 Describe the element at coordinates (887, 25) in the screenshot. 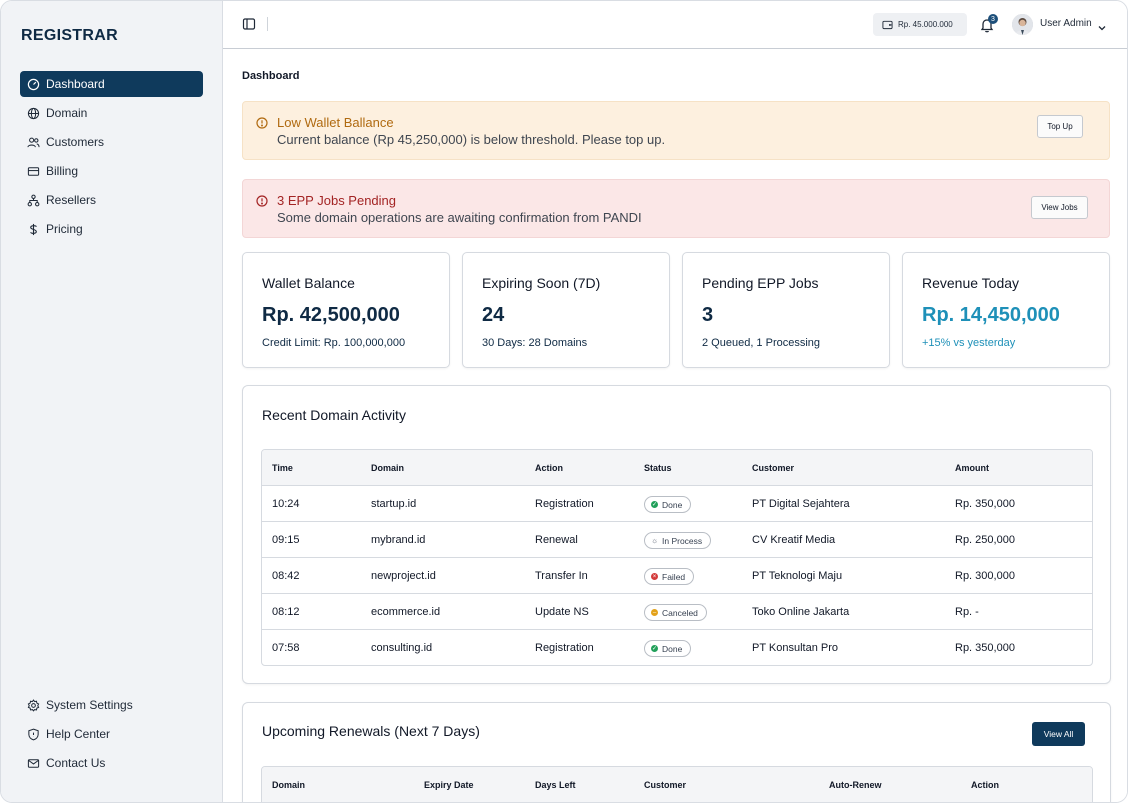

I see `wallet-icon` at that location.